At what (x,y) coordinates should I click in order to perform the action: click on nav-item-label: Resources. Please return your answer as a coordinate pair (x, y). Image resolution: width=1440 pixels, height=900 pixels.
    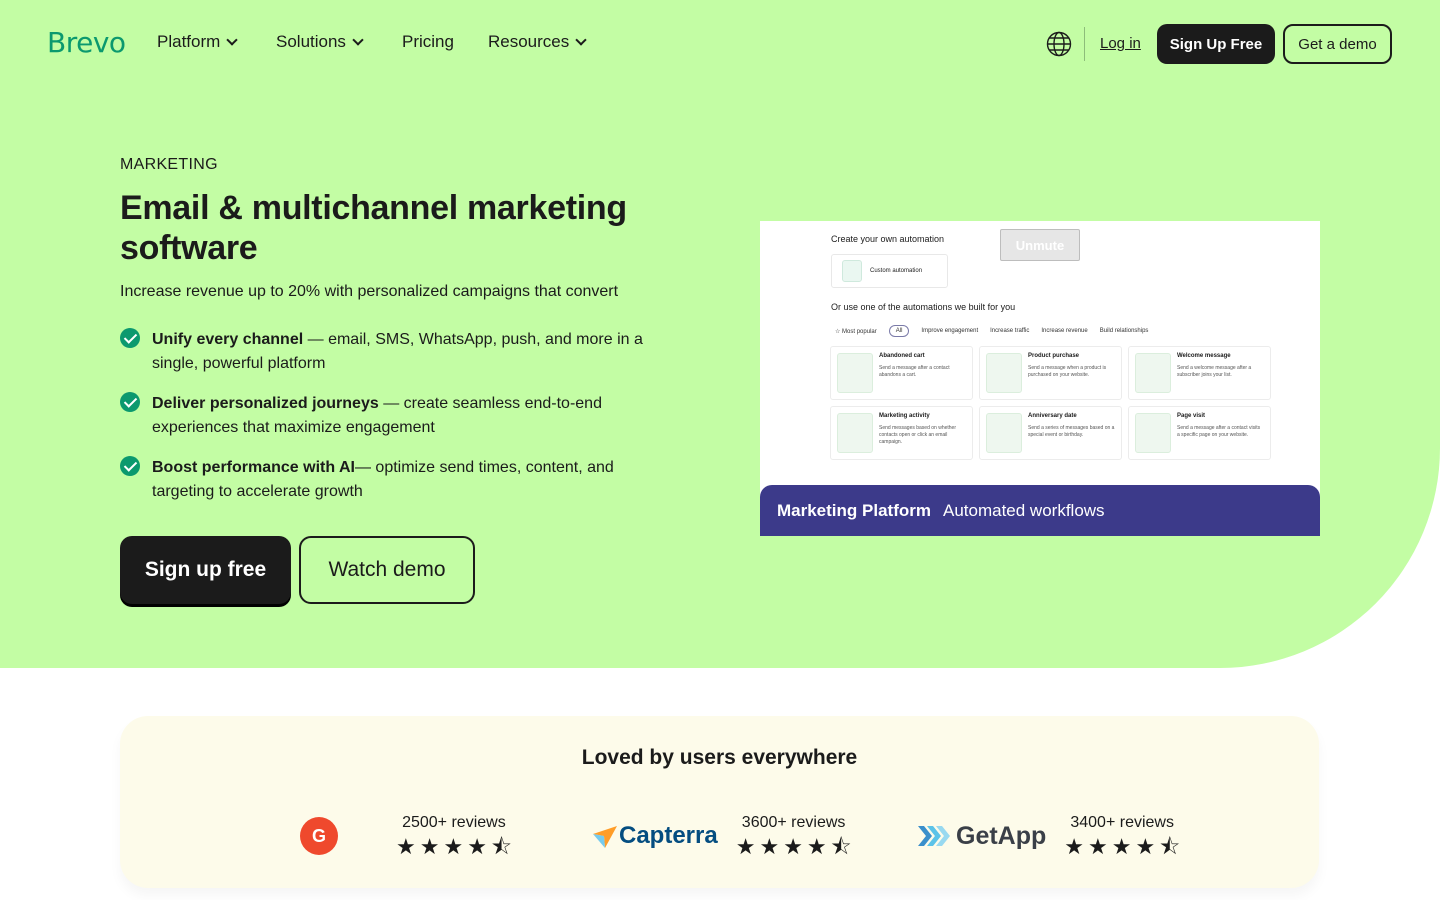
    Looking at the image, I should click on (529, 41).